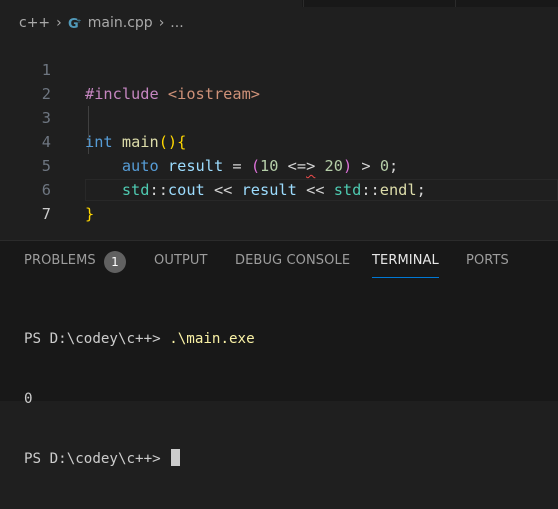 Image resolution: width=558 pixels, height=509 pixels. Describe the element at coordinates (279, 80) in the screenshot. I see `code-line: 2` at that location.